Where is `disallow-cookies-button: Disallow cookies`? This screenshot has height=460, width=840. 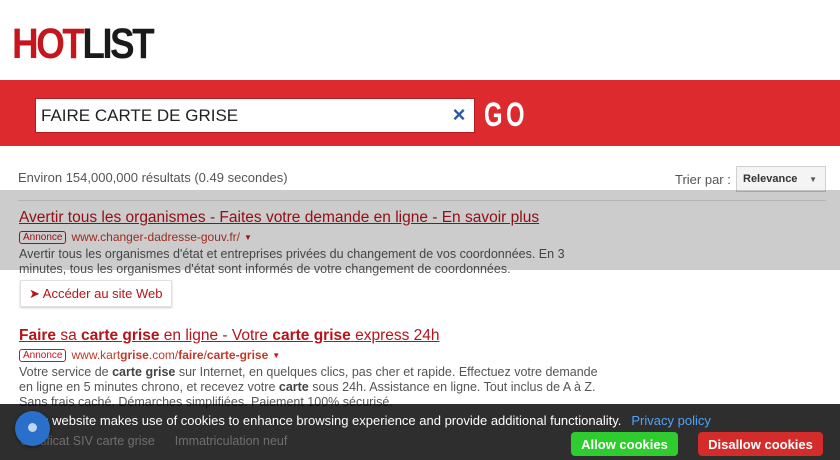 disallow-cookies-button: Disallow cookies is located at coordinates (760, 444).